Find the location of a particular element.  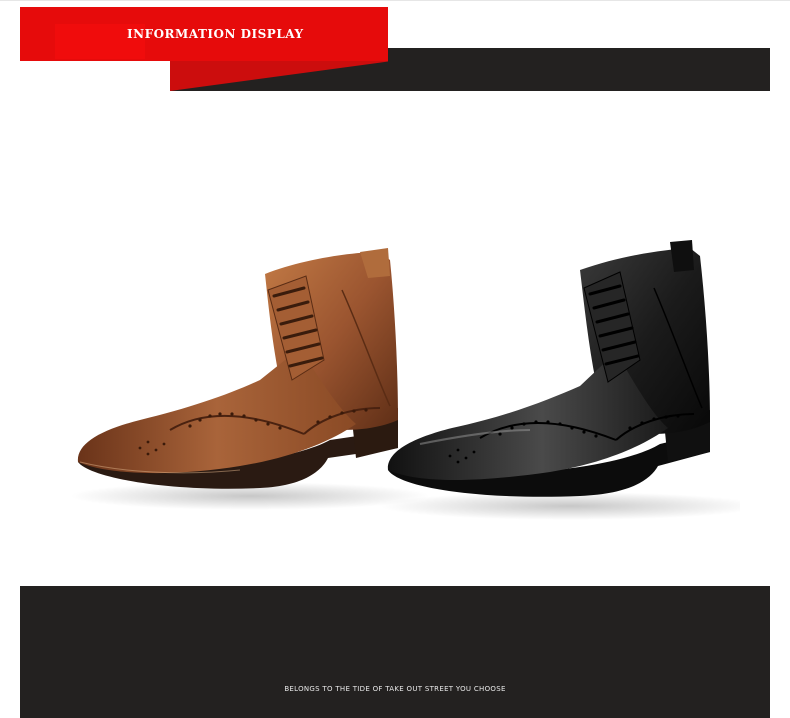

section-title: INFORMATION DISPLAY is located at coordinates (215, 34).